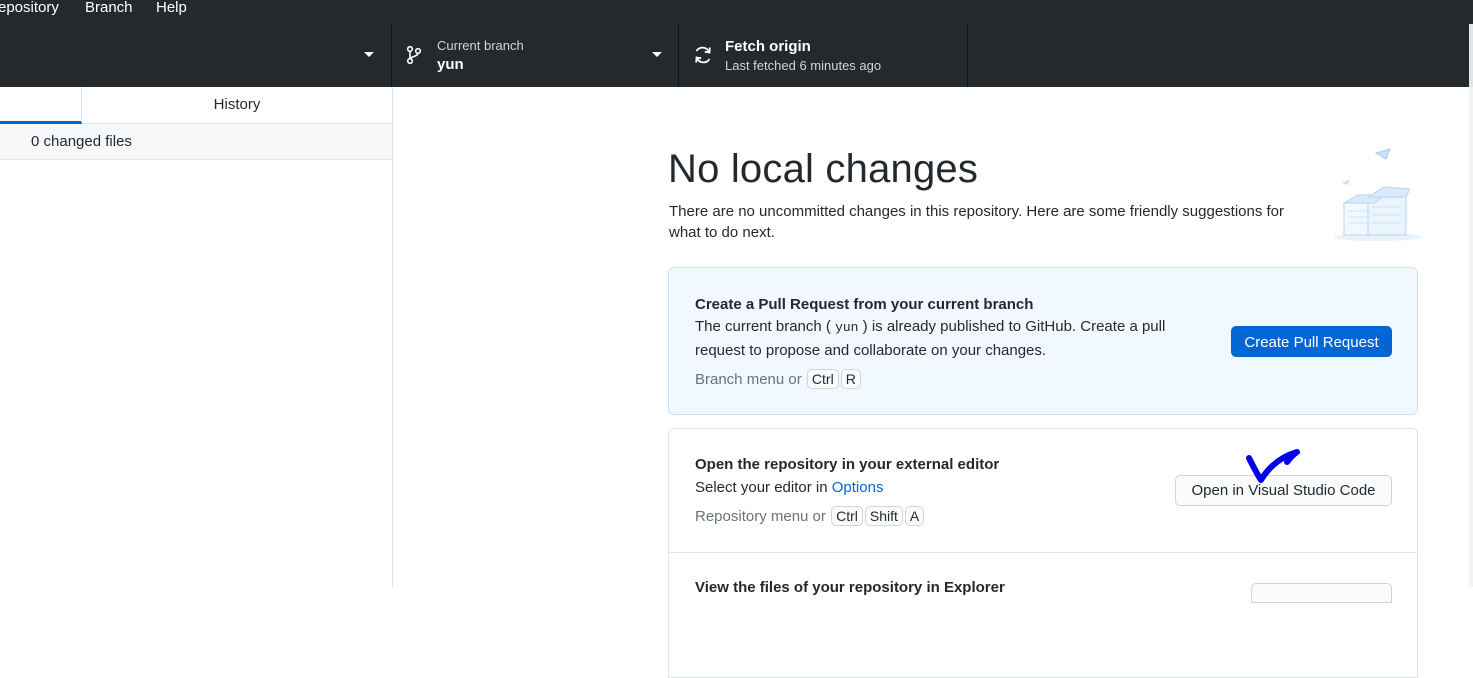 This screenshot has height=678, width=1473. What do you see at coordinates (1321, 593) in the screenshot?
I see `show-in-explorer-button` at bounding box center [1321, 593].